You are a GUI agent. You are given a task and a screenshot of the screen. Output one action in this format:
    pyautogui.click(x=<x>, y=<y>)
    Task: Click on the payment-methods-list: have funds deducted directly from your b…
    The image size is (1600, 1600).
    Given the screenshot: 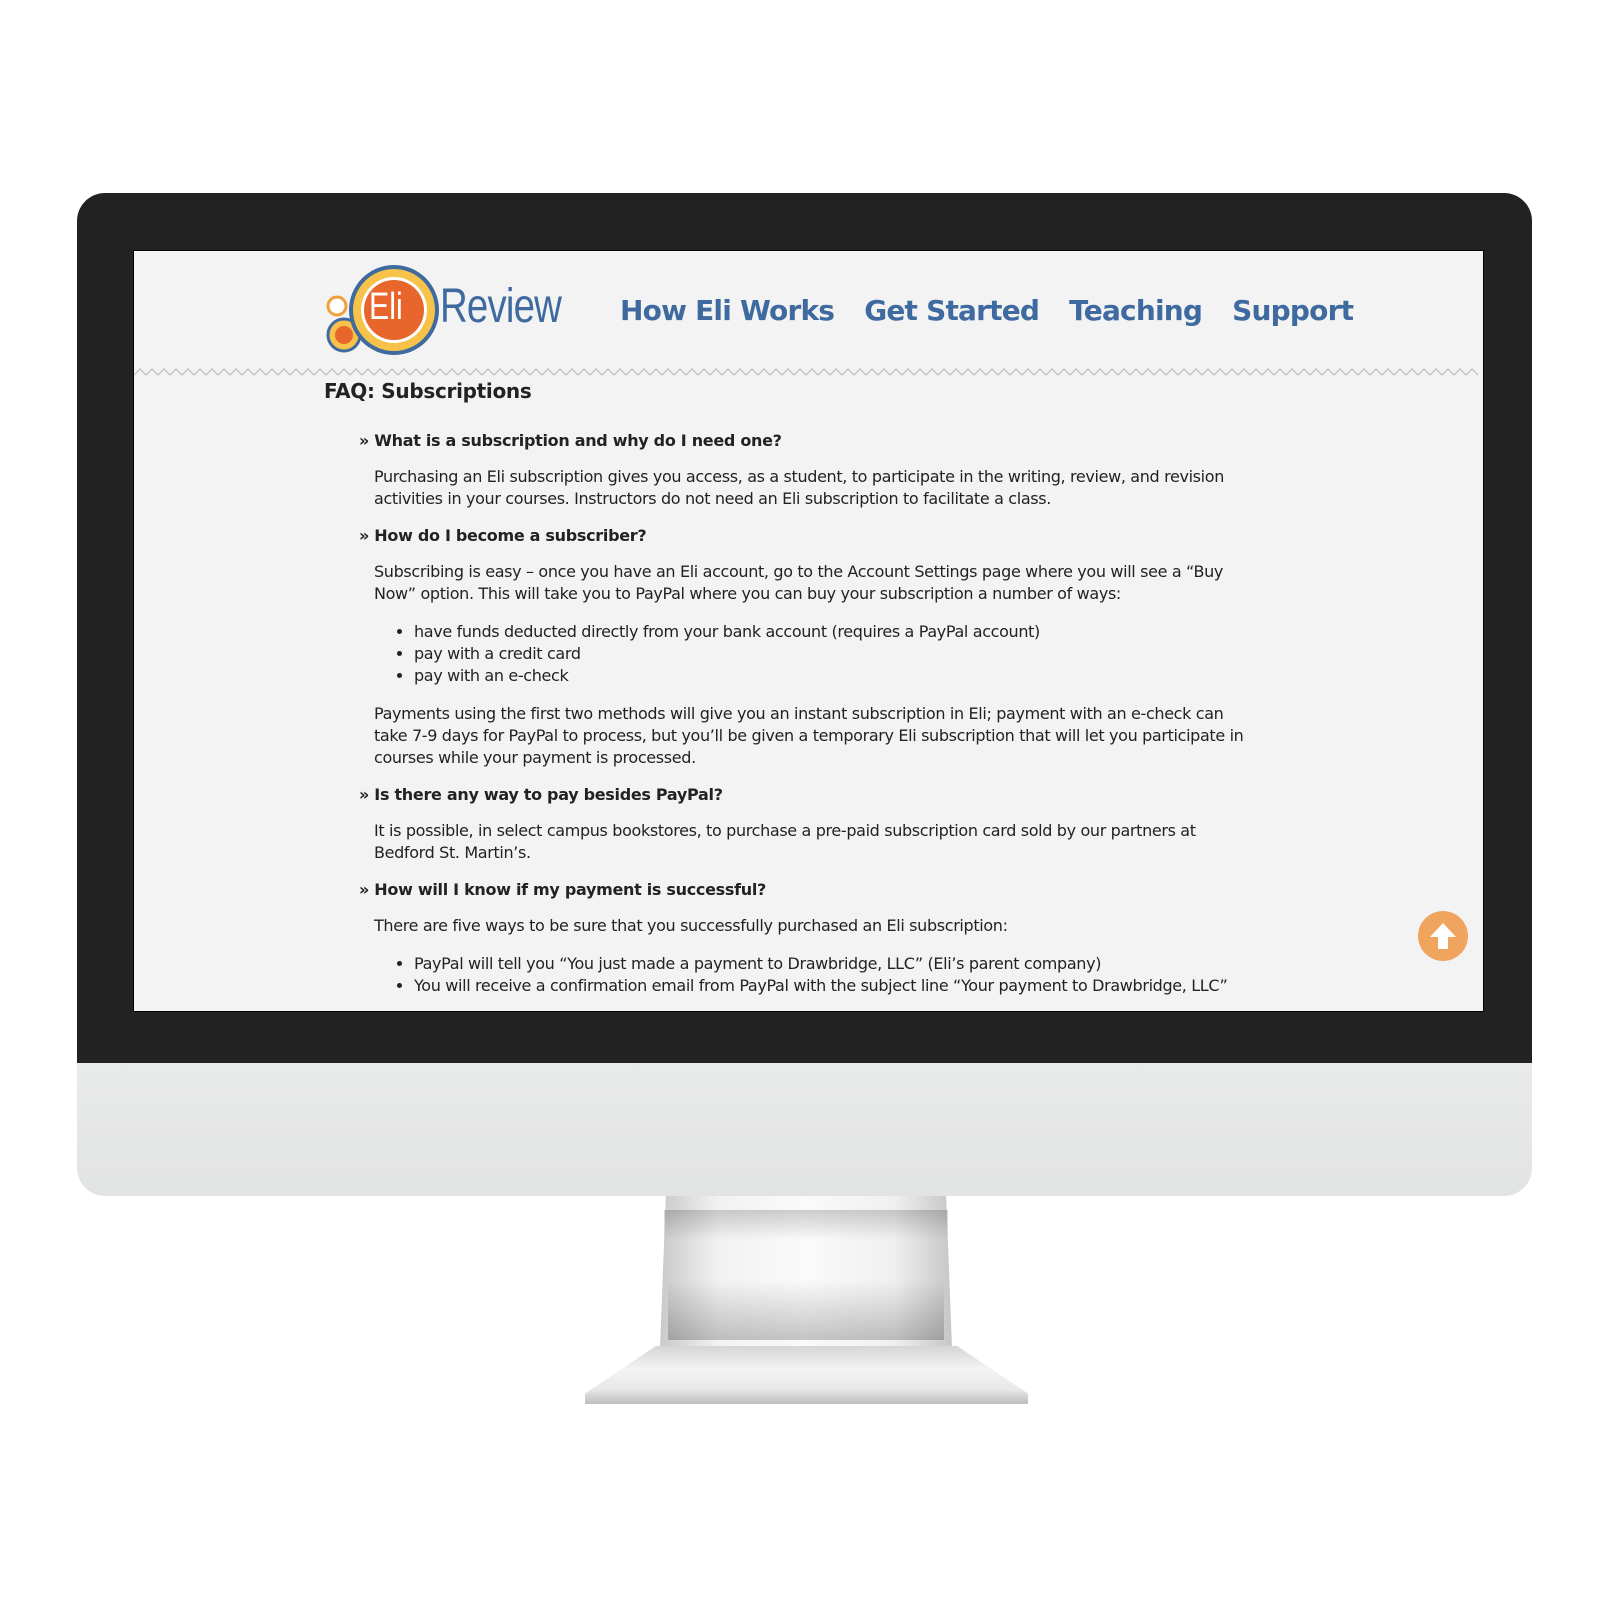 What is the action you would take?
    pyautogui.click(x=814, y=654)
    